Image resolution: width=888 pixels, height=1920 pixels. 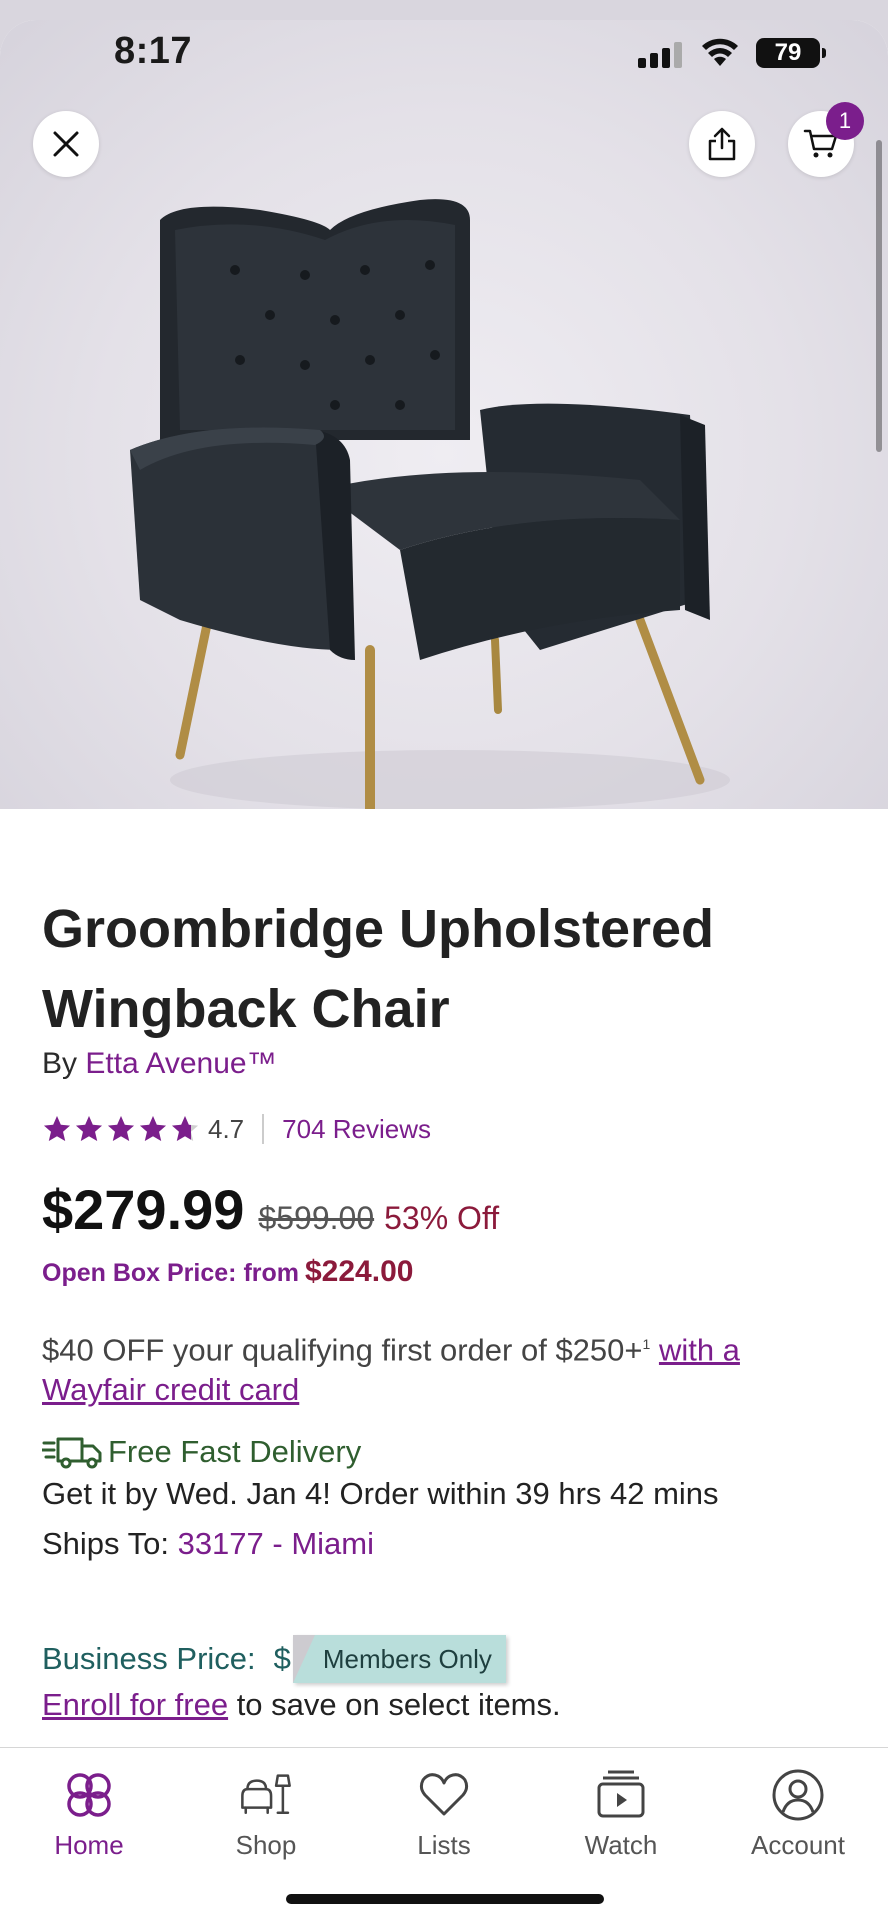 What do you see at coordinates (64, 1063) in the screenshot?
I see `by-label: By` at bounding box center [64, 1063].